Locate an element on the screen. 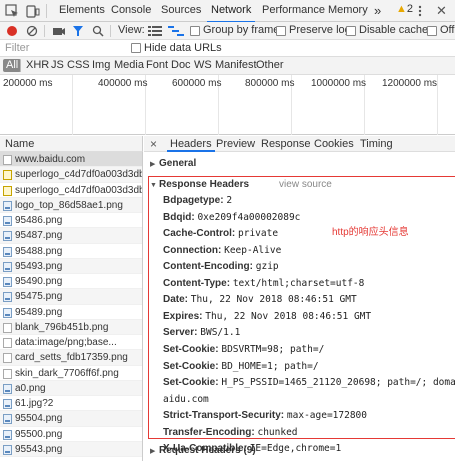  header-key: Expires: is located at coordinates (183, 316).